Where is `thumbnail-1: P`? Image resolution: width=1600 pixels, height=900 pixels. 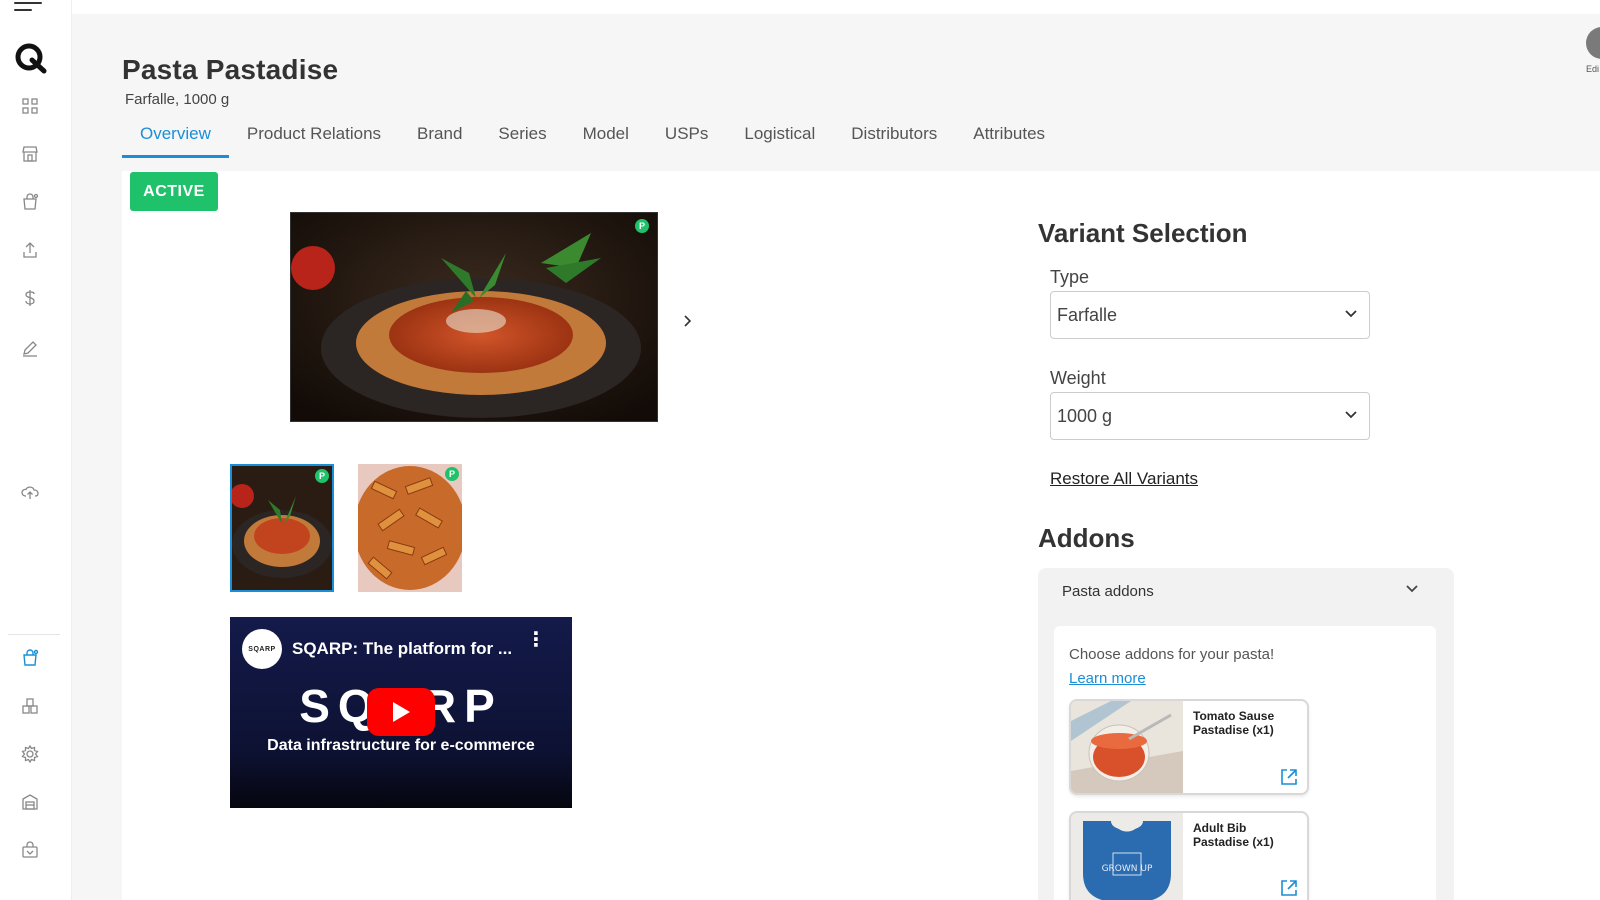
thumbnail-1: P is located at coordinates (282, 528).